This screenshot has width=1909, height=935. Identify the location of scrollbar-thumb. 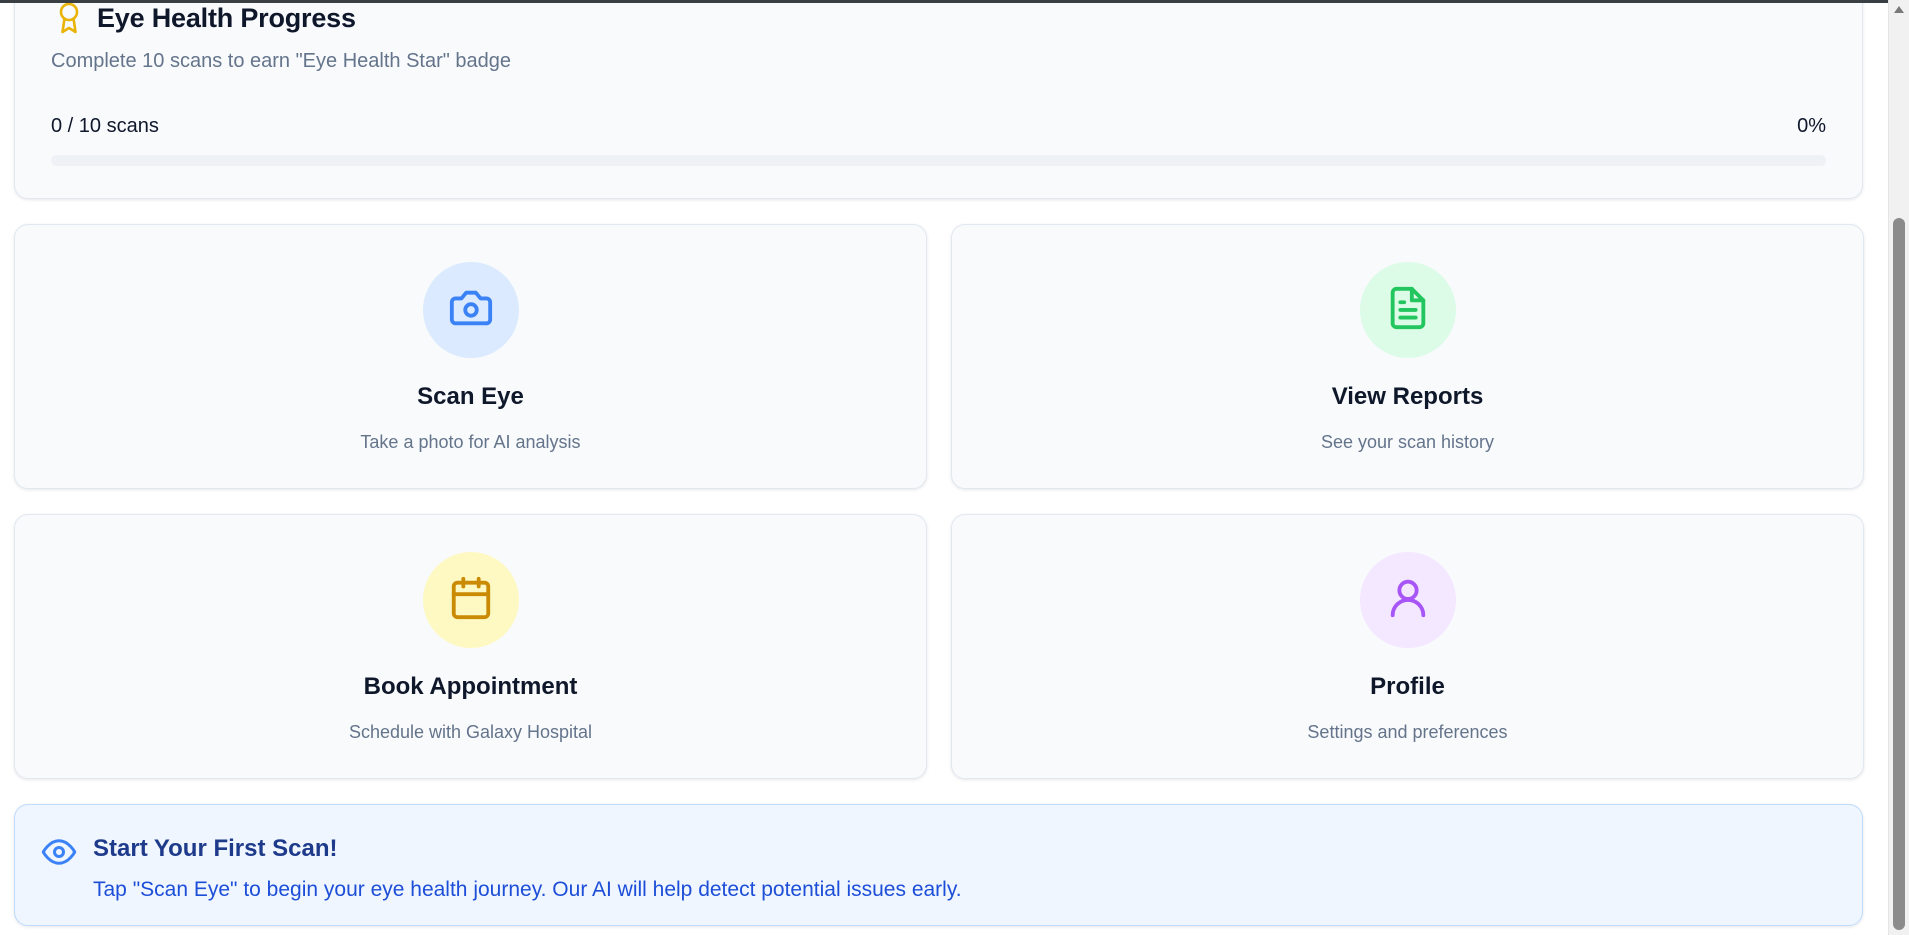
(1899, 574).